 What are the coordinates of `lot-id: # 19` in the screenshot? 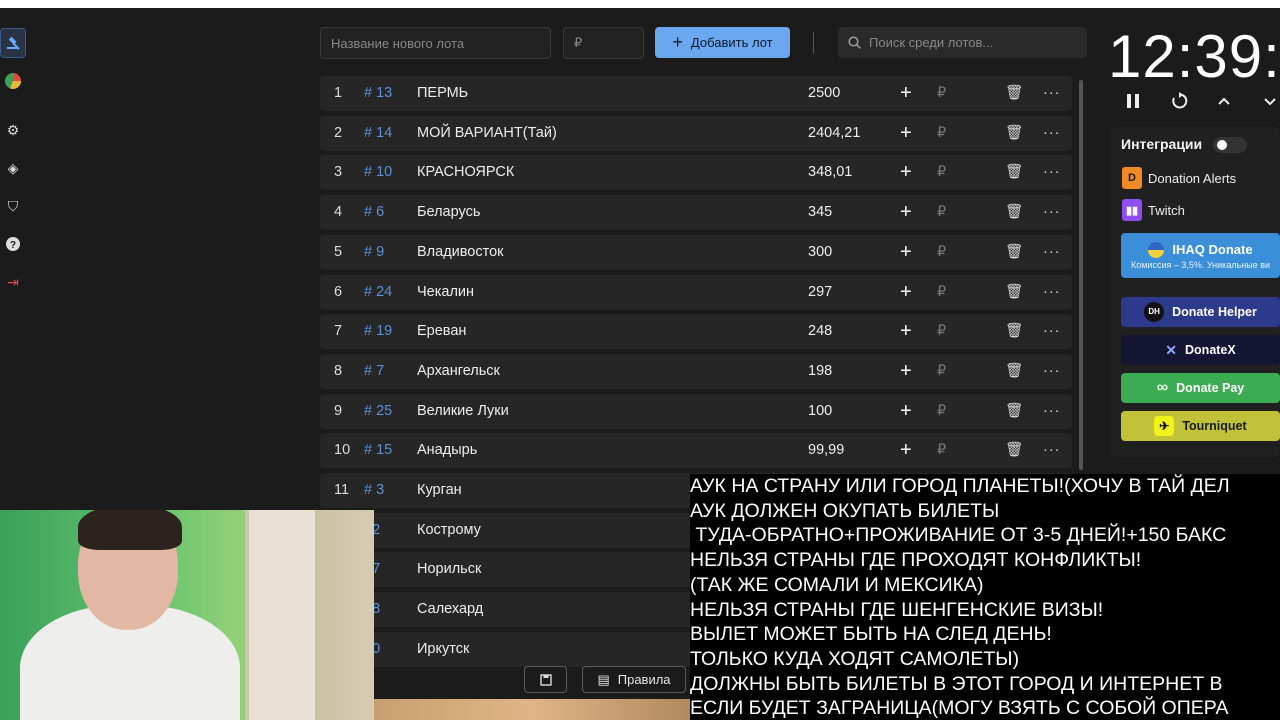 It's located at (378, 331).